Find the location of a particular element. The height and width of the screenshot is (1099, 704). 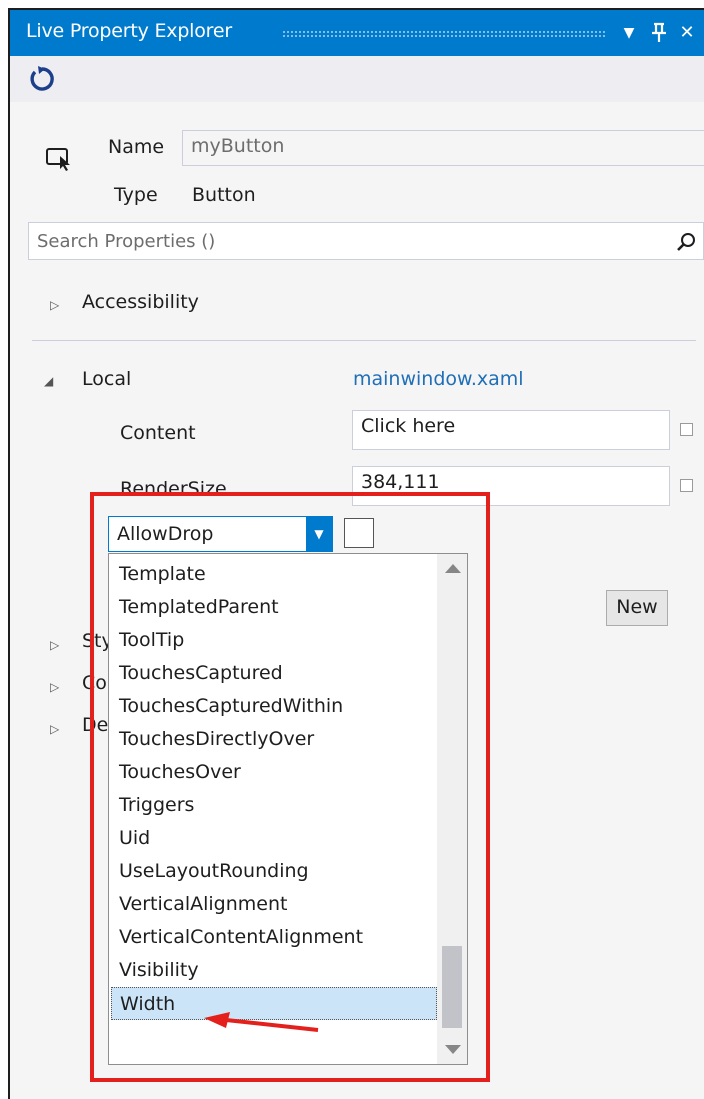

search-placeholder: Search Properties () is located at coordinates (126, 241).